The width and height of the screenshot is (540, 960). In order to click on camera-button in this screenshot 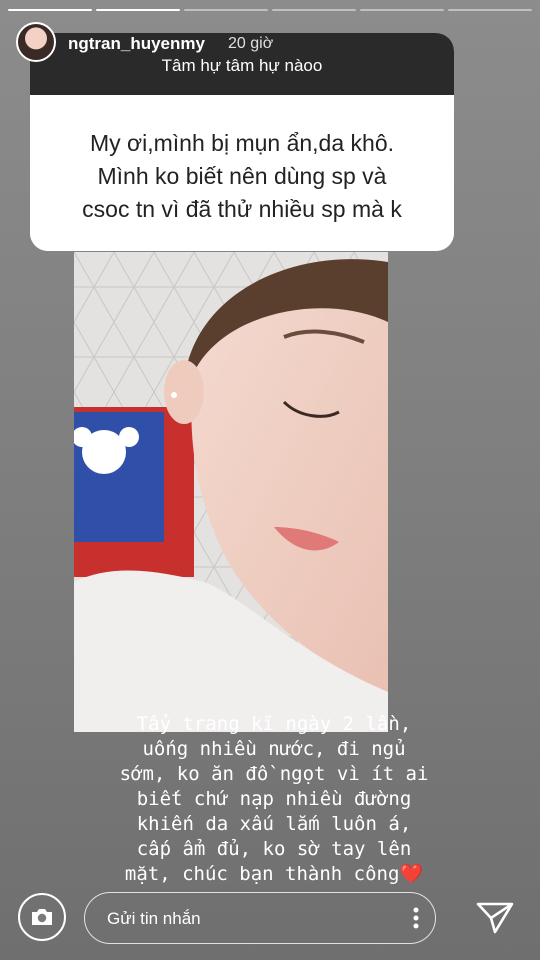, I will do `click(42, 917)`.